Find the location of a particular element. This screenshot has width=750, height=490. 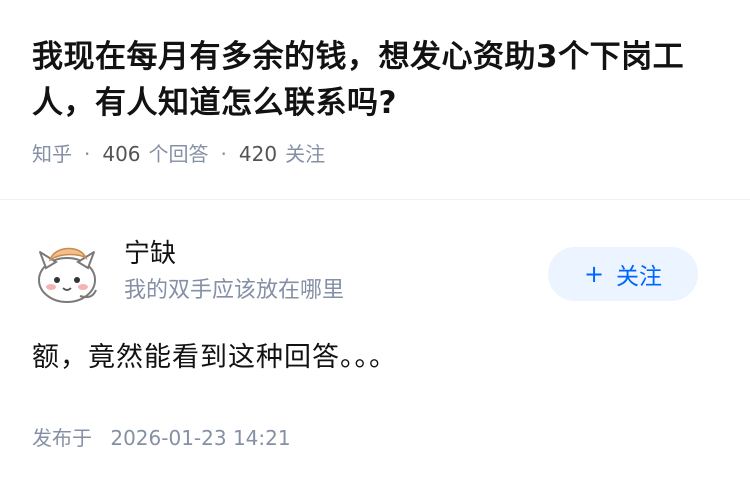

answer-count: 406 is located at coordinates (121, 154).